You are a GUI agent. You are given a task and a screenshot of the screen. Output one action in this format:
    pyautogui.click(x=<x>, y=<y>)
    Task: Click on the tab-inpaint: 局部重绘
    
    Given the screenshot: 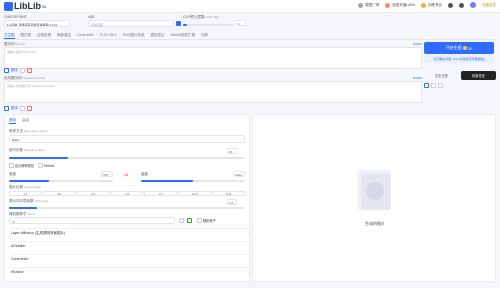 What is the action you would take?
    pyautogui.click(x=64, y=35)
    